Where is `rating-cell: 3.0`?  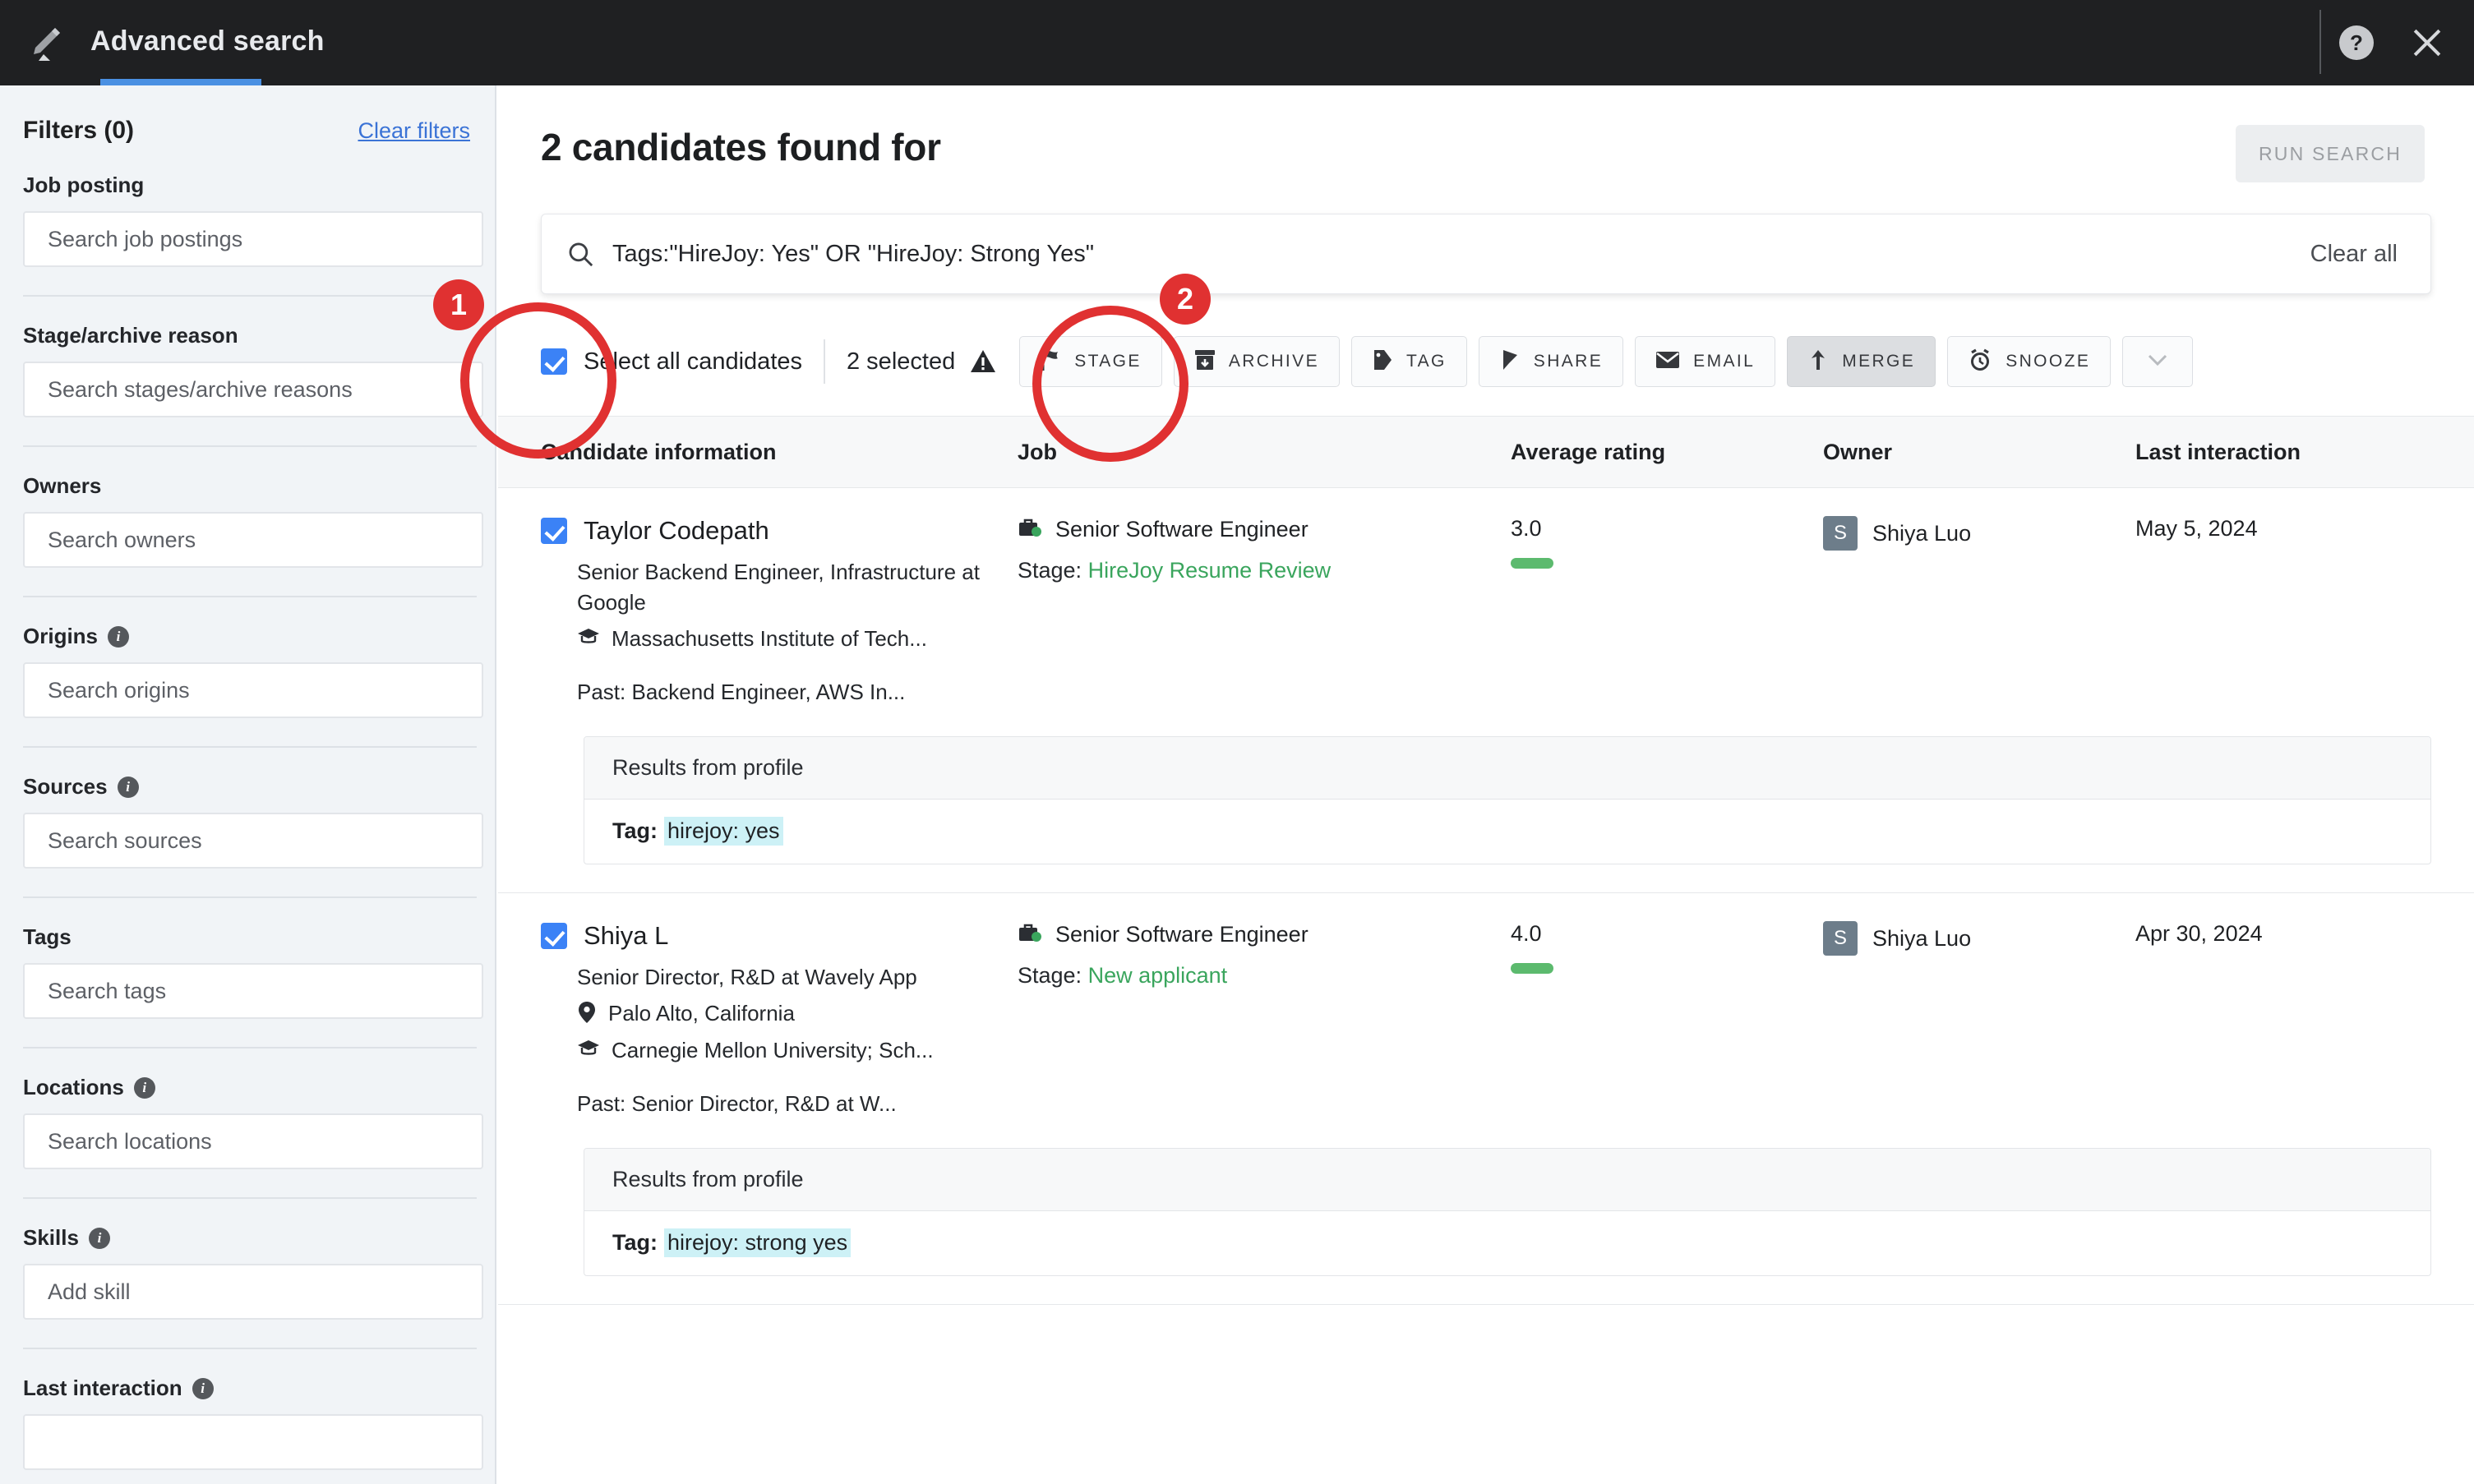
rating-cell: 3.0 is located at coordinates (1667, 610).